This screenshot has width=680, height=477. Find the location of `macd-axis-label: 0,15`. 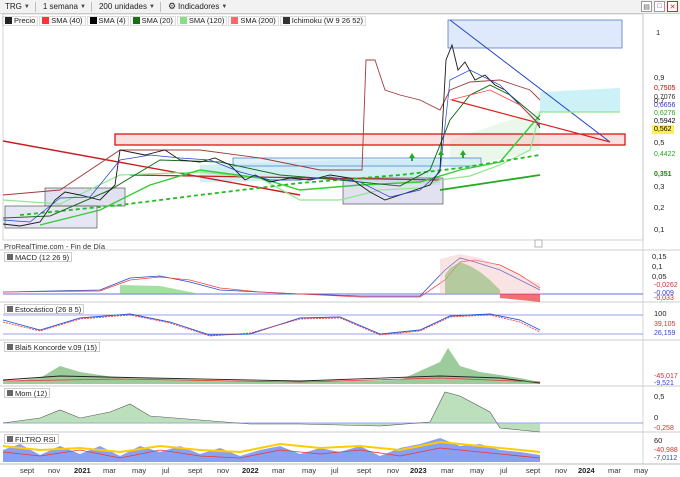

macd-axis-label: 0,15 is located at coordinates (659, 256).